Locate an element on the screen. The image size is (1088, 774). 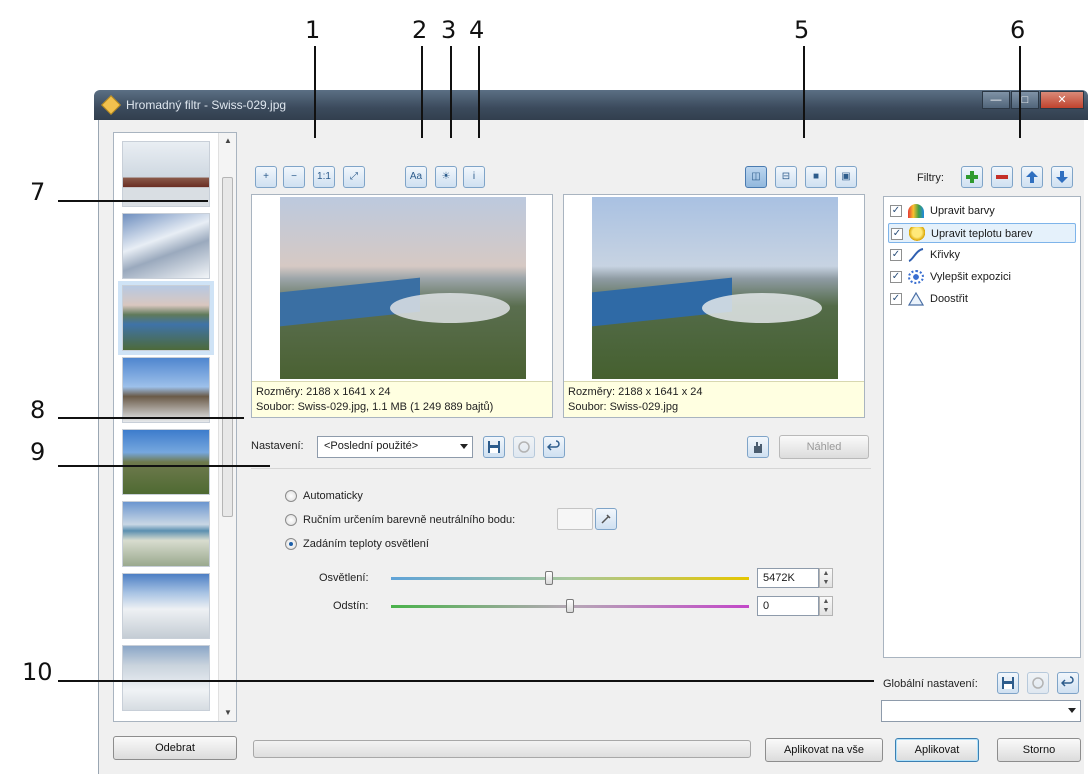
settings-divider is located at coordinates (561, 468).